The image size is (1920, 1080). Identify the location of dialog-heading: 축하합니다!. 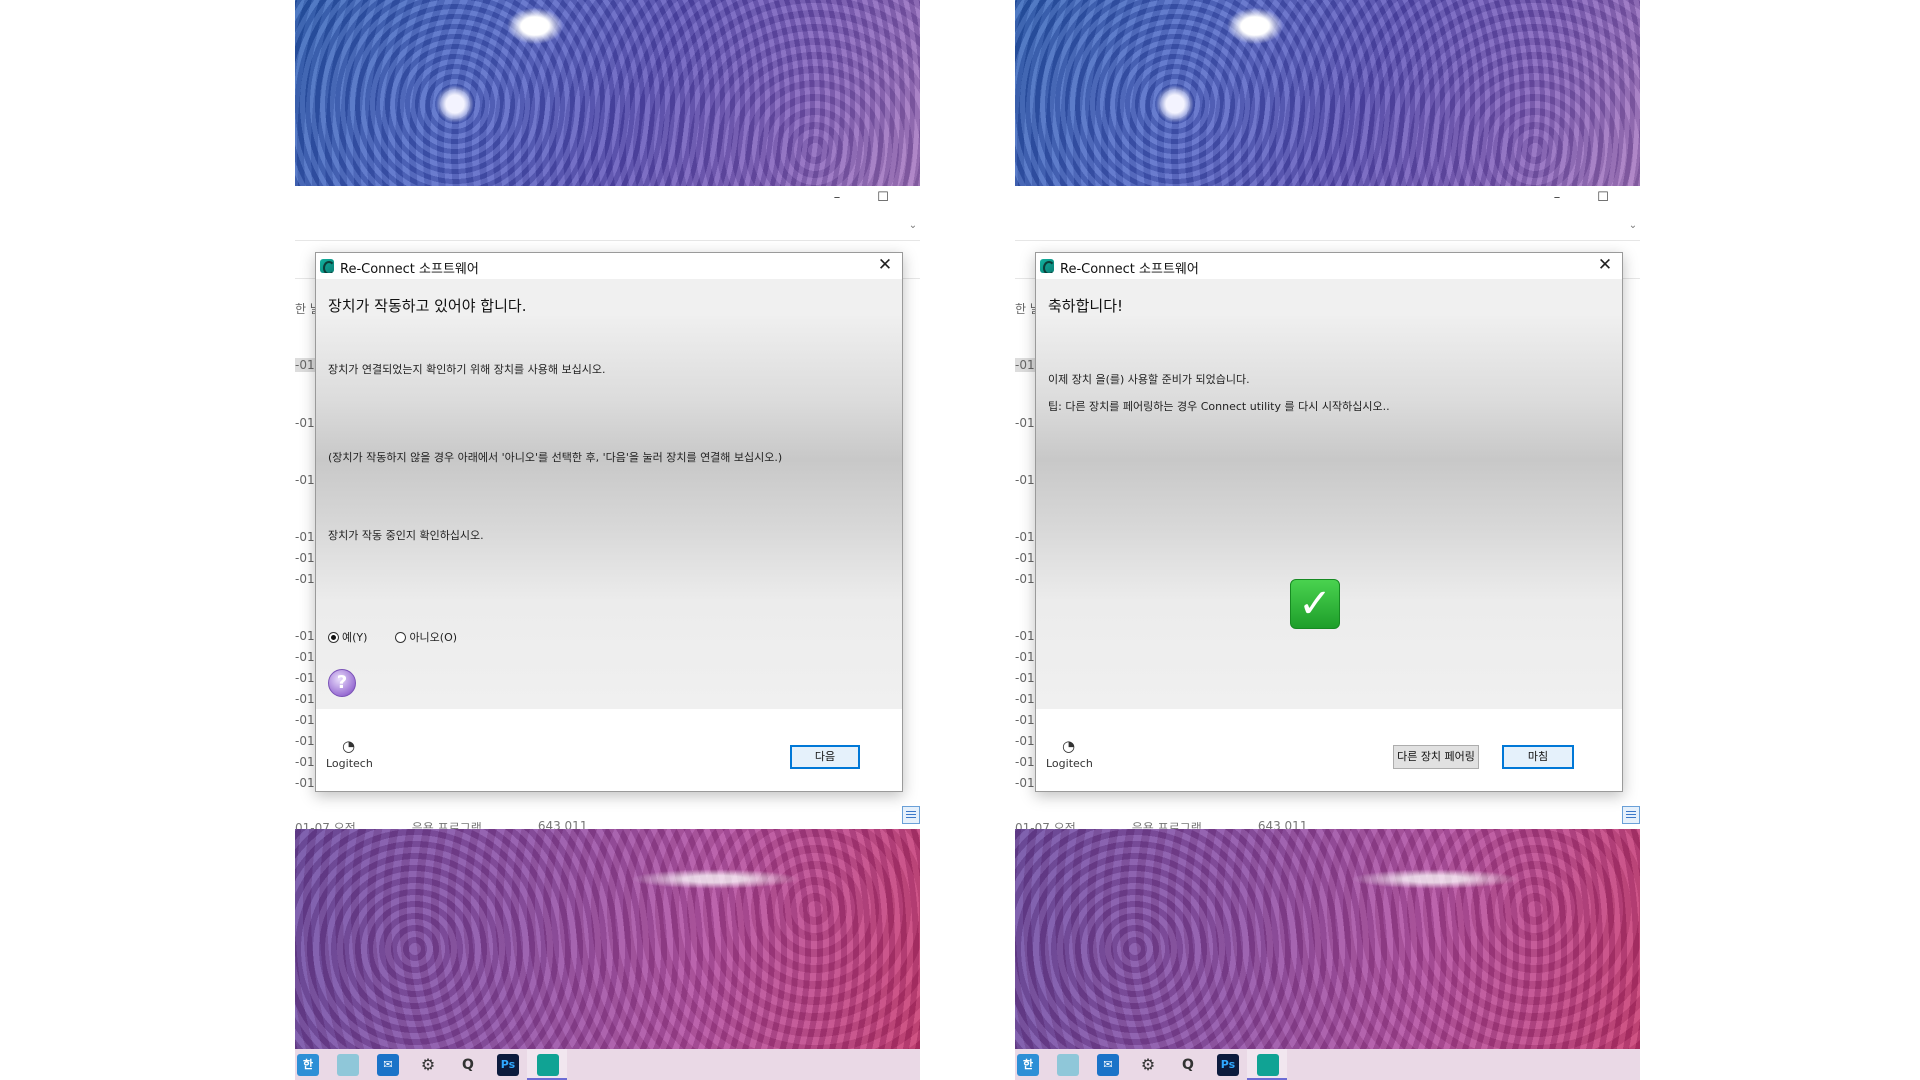
(1086, 306).